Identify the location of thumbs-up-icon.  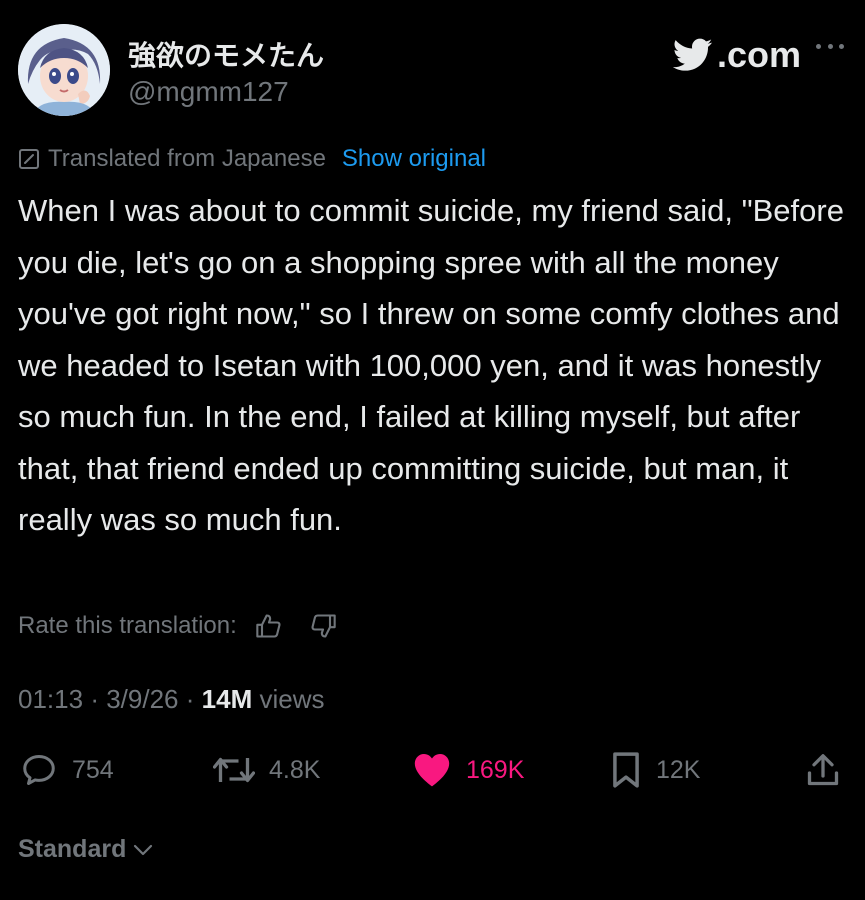
(269, 626).